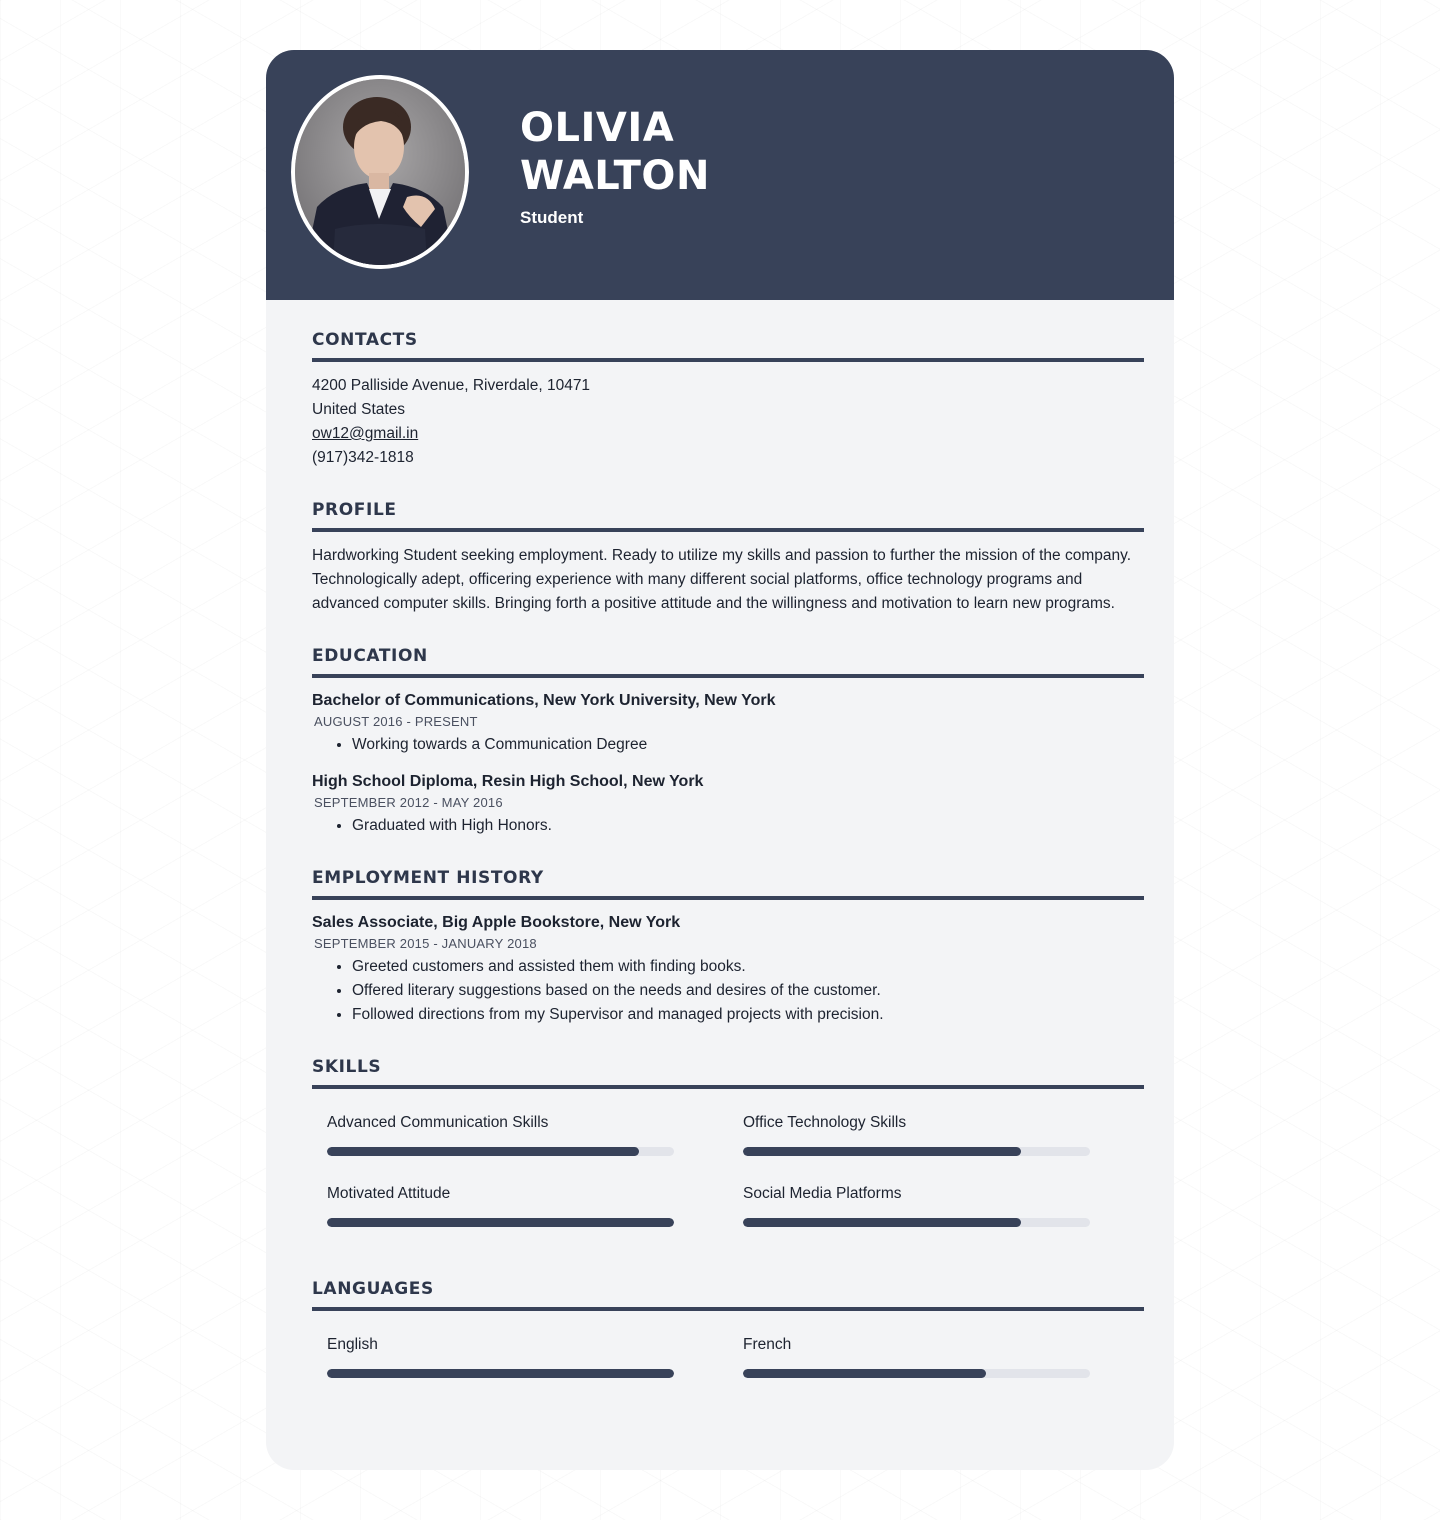 The width and height of the screenshot is (1440, 1520). I want to click on section-title-profile: PROFILE, so click(728, 516).